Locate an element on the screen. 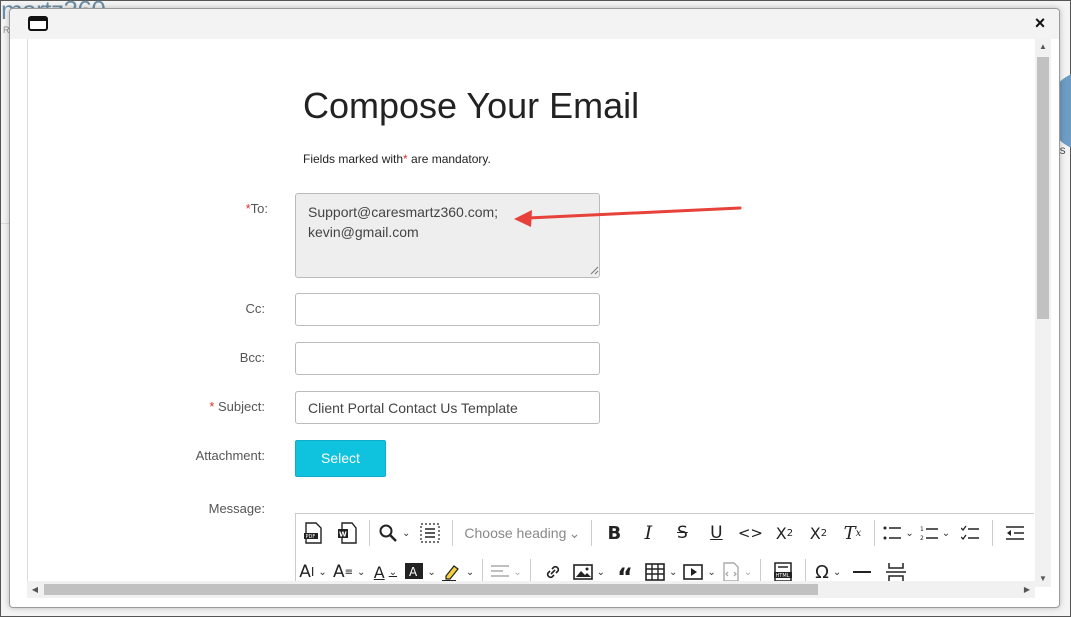  svg-text: A is located at coordinates (413, 572).